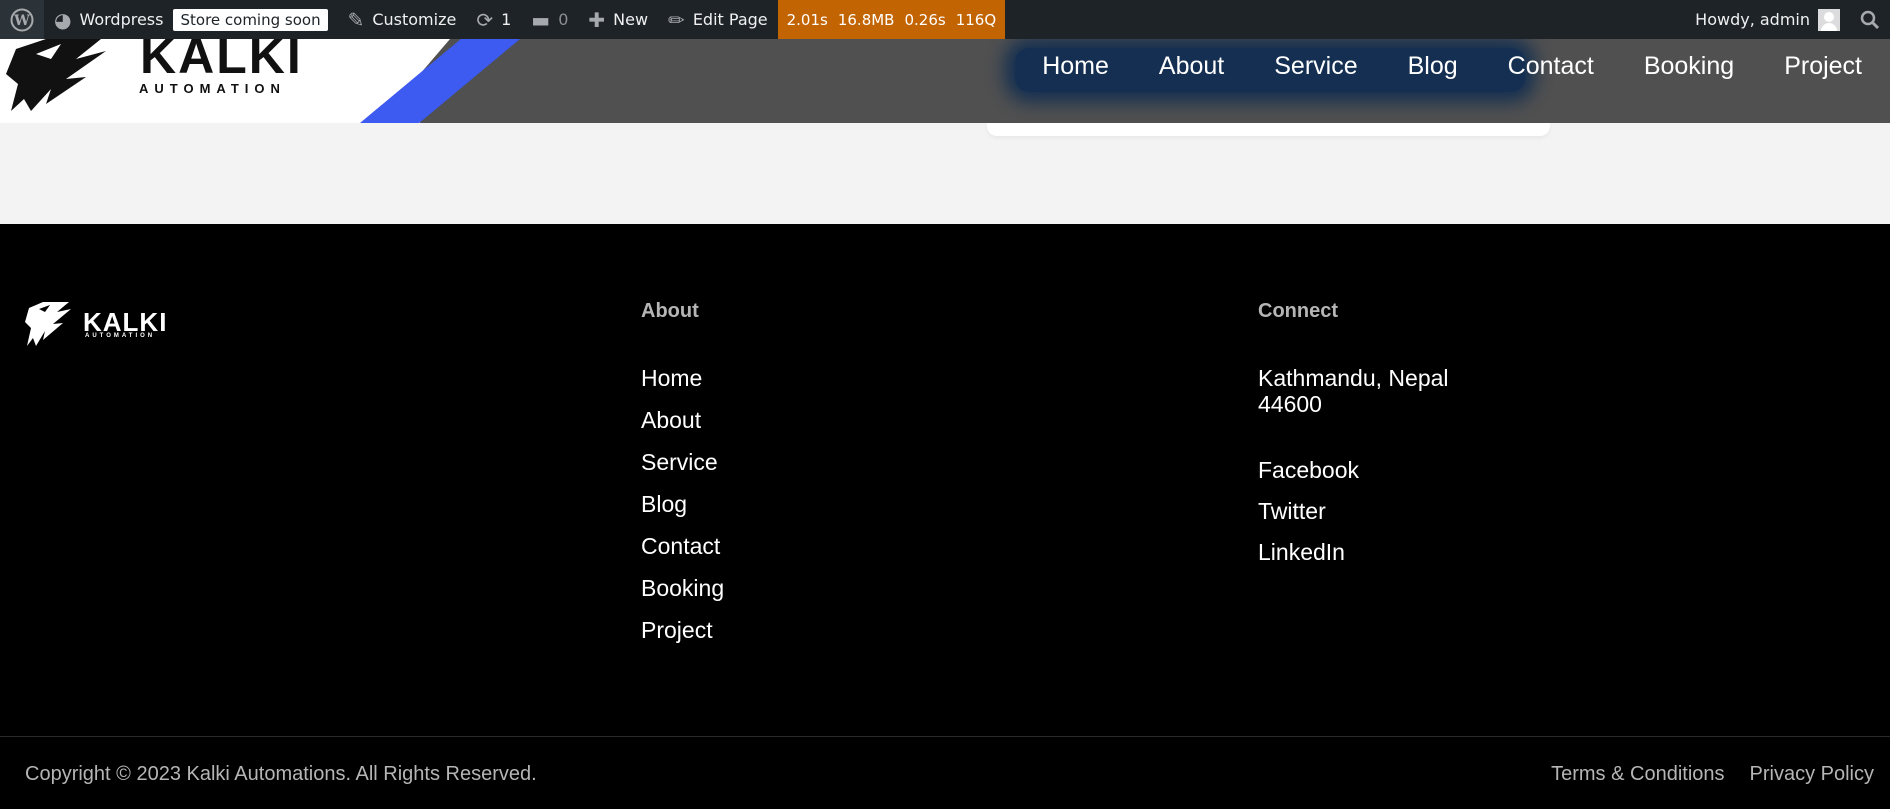 The width and height of the screenshot is (1890, 809). I want to click on new-content-menu: ✚ New, so click(618, 19).